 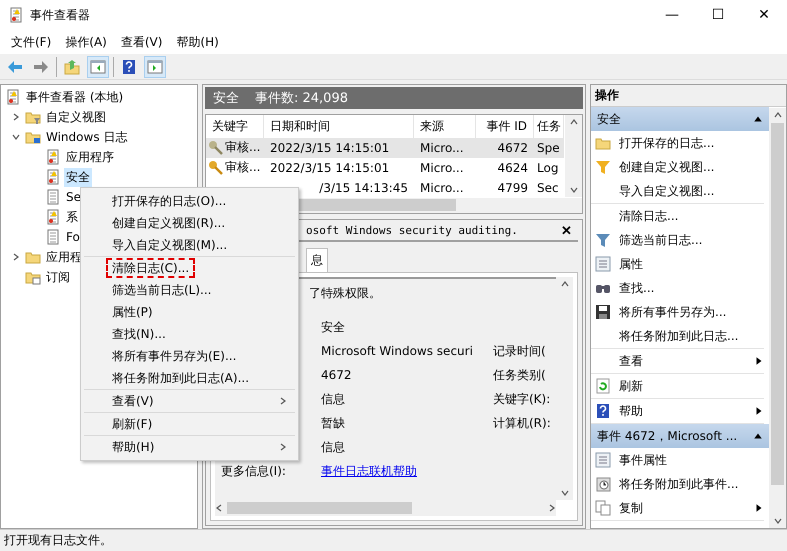 I want to click on table-cell-text: 4799, so click(x=512, y=187).